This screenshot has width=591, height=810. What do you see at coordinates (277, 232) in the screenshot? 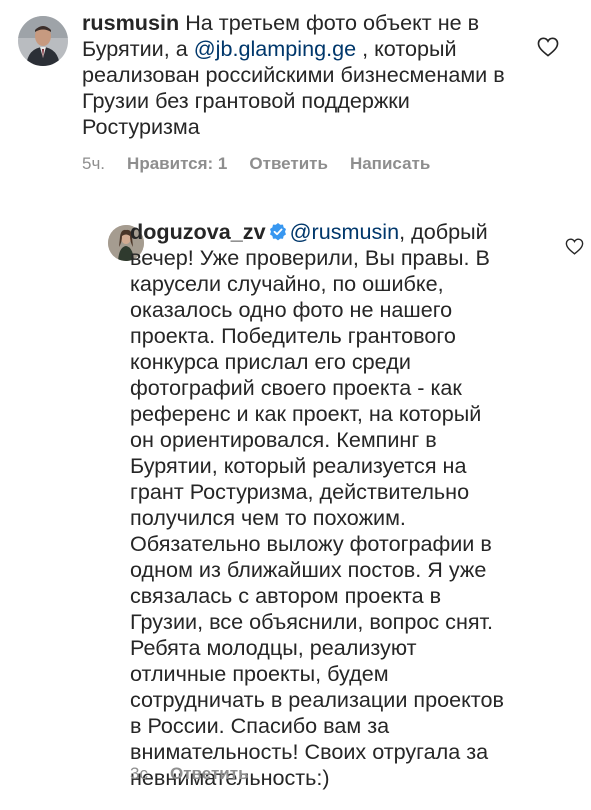
I see `verified-badge-icon` at bounding box center [277, 232].